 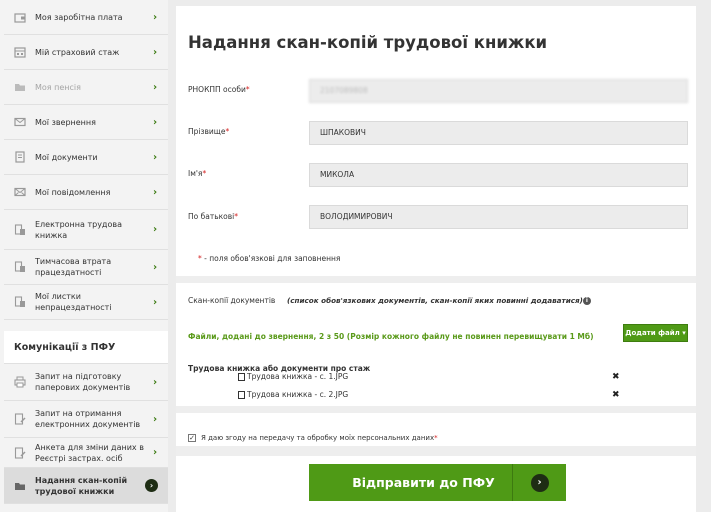 I want to click on sick-leave-icon, so click(x=19, y=267).